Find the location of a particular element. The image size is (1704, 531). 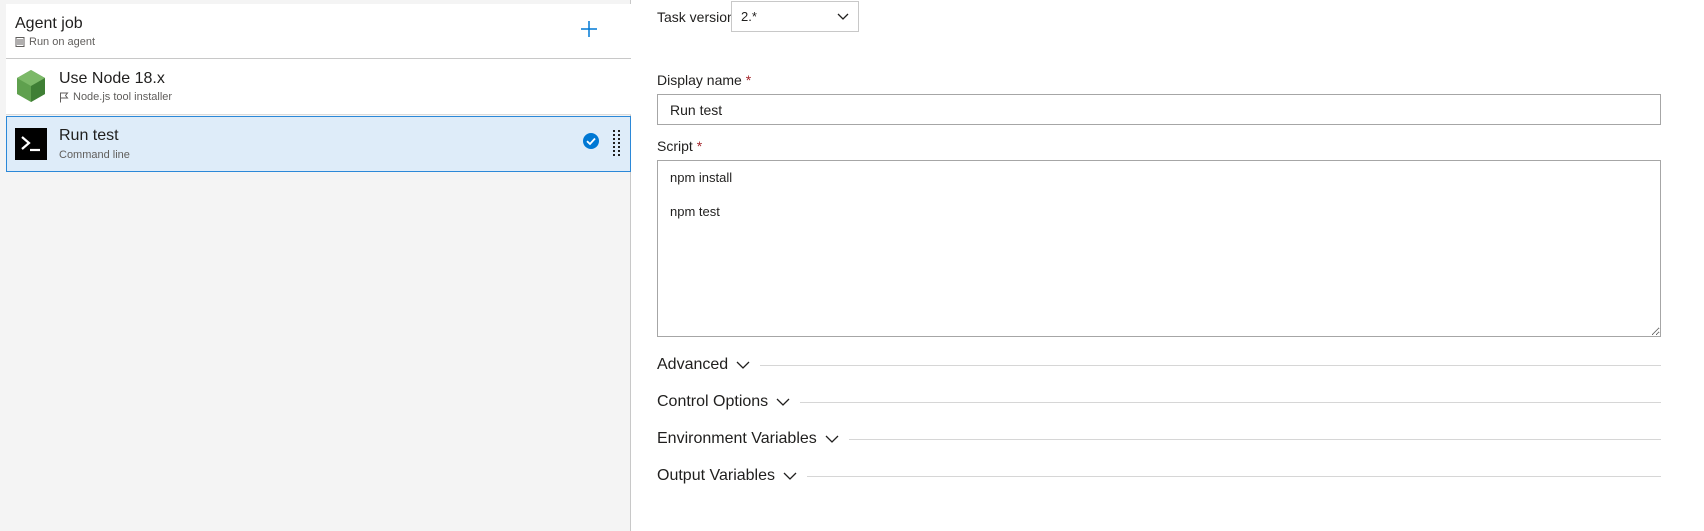

script-label: Script * is located at coordinates (679, 146).